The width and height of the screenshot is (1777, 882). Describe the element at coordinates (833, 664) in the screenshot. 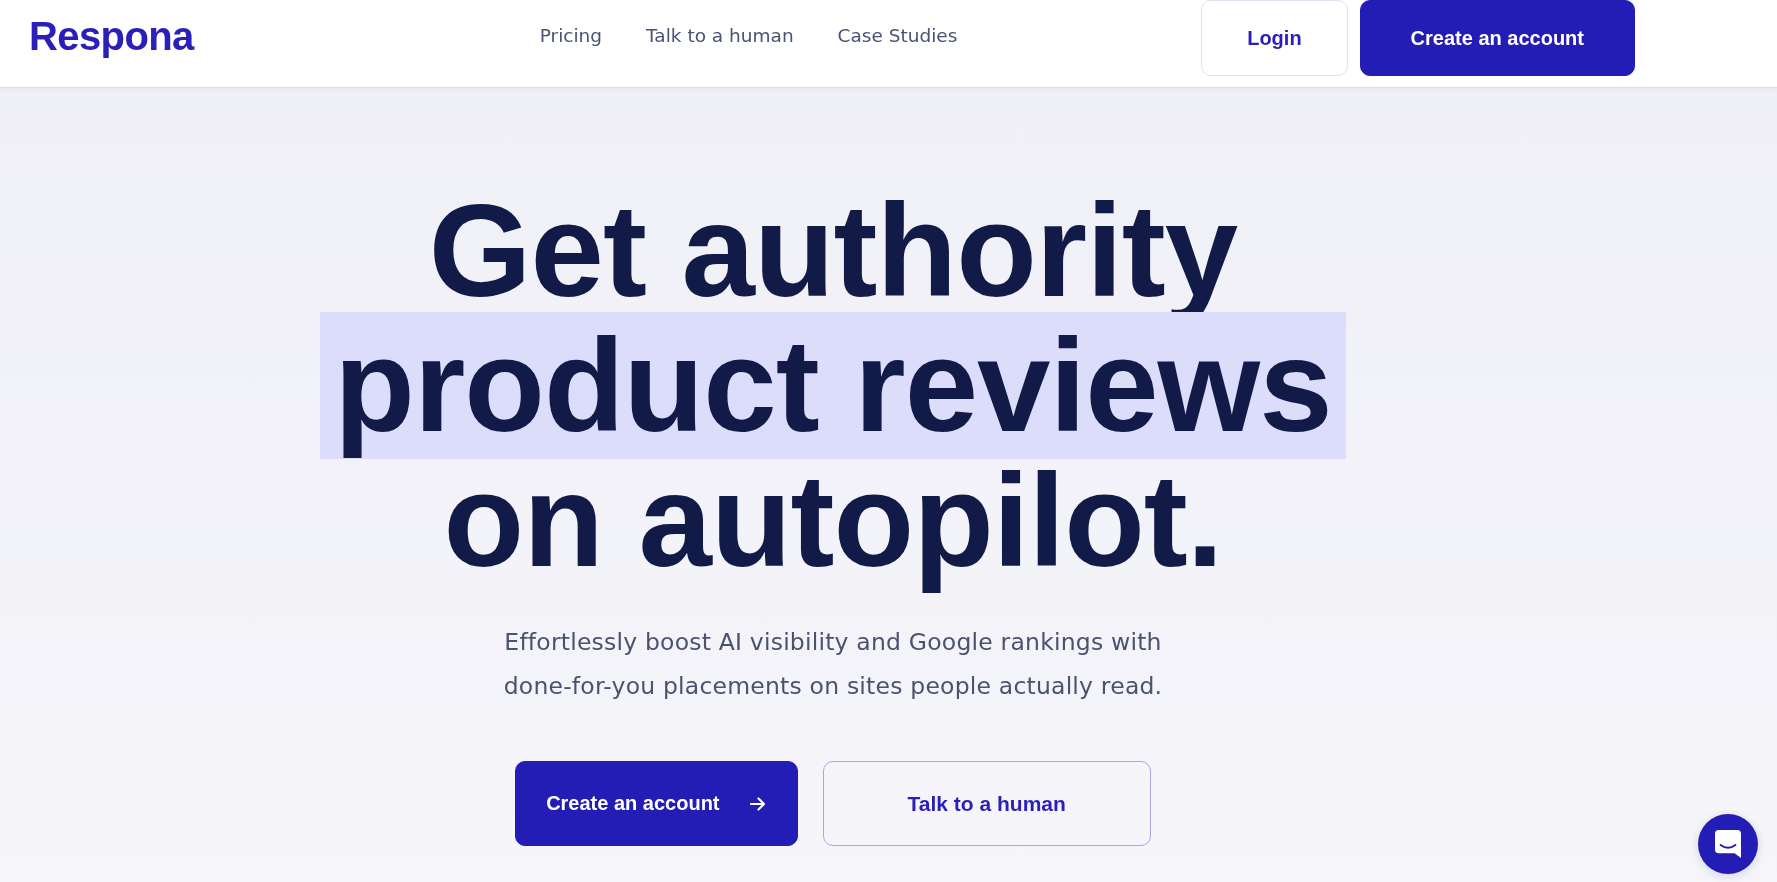

I see `subtitle: Effortlessly boost AI visibility and Google rankings with done-for-you placements on sites people actually read.` at that location.